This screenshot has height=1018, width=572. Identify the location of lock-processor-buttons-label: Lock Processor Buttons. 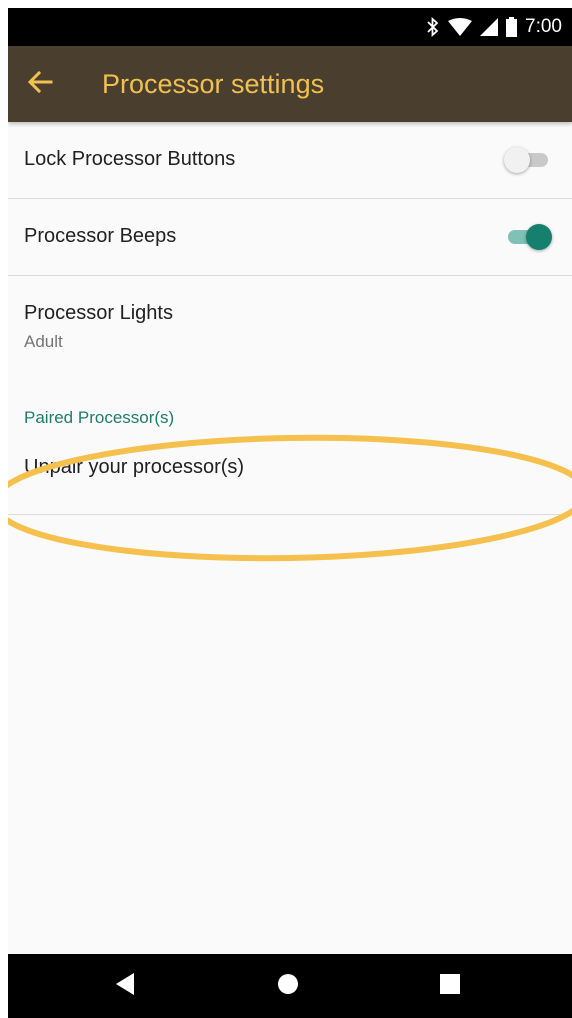
(130, 159).